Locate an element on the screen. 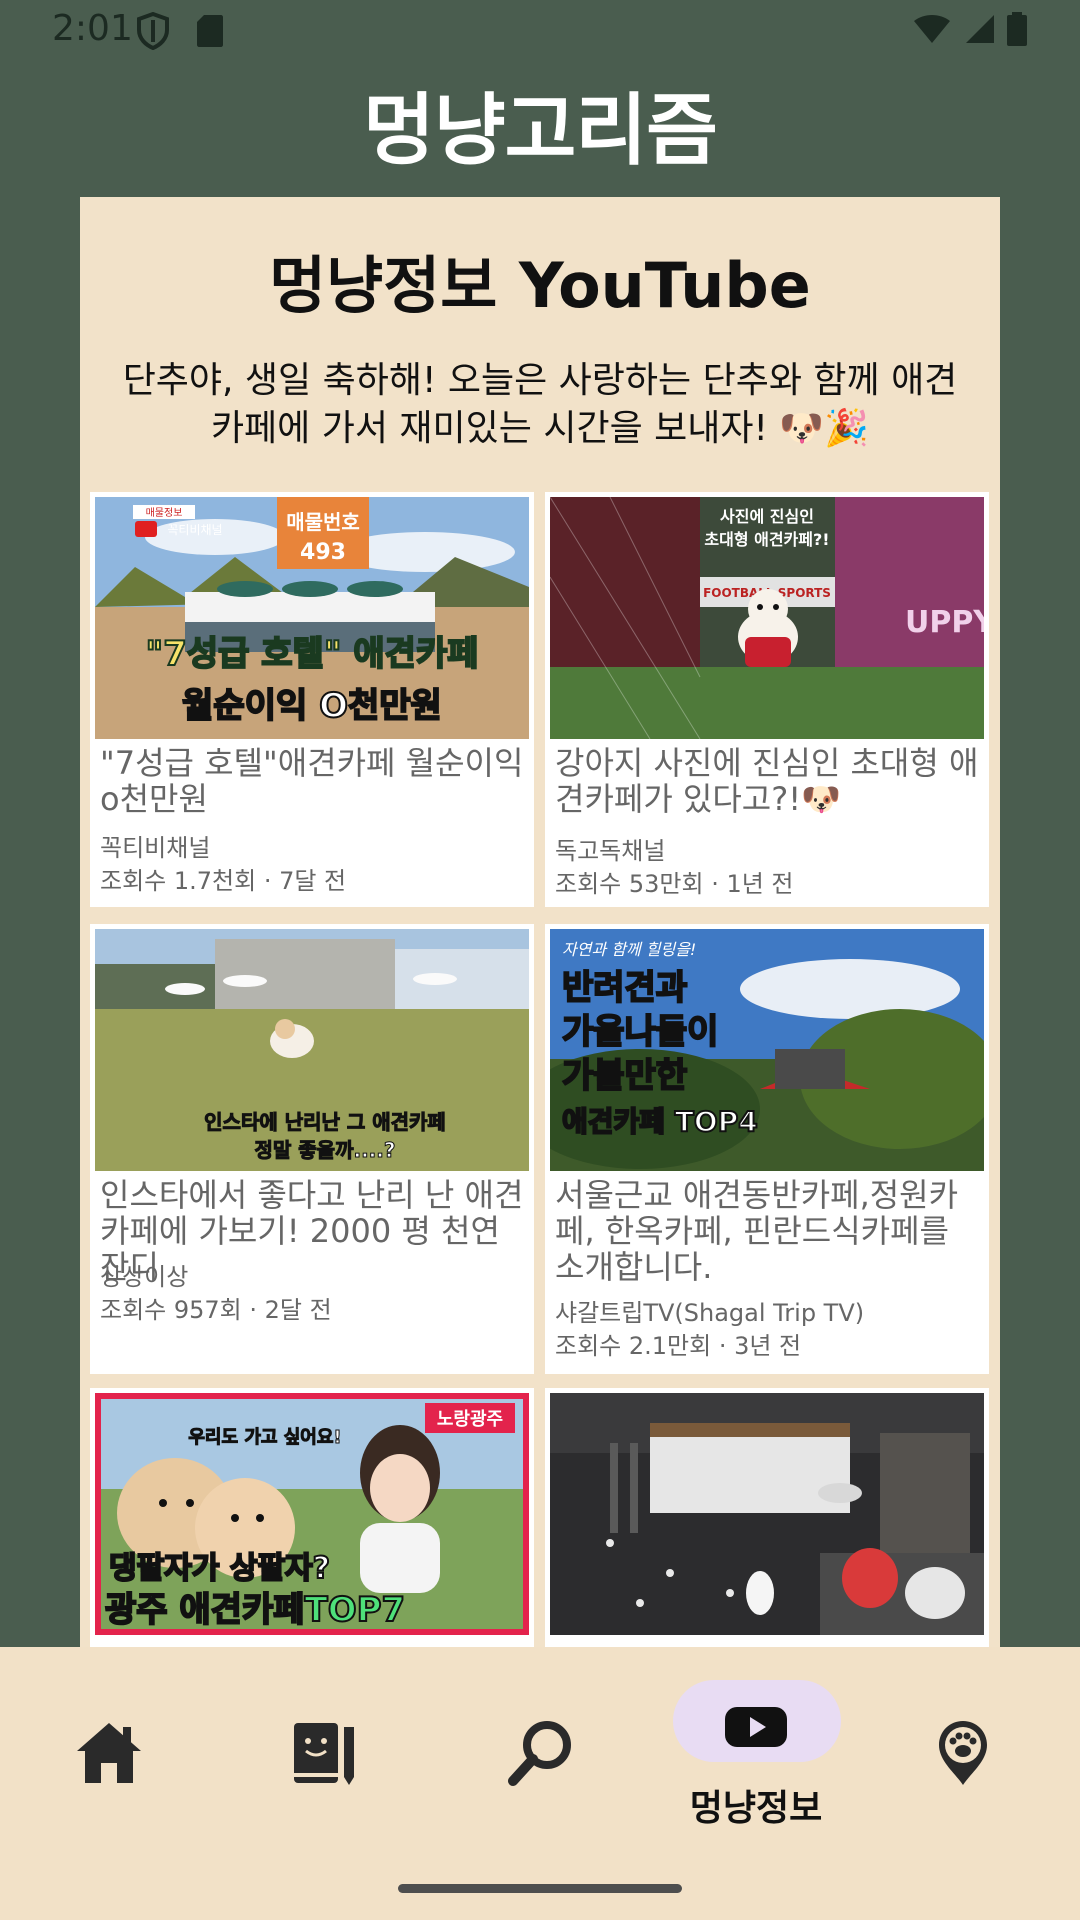 This screenshot has width=1080, height=1920. search-icon is located at coordinates (539, 1753).